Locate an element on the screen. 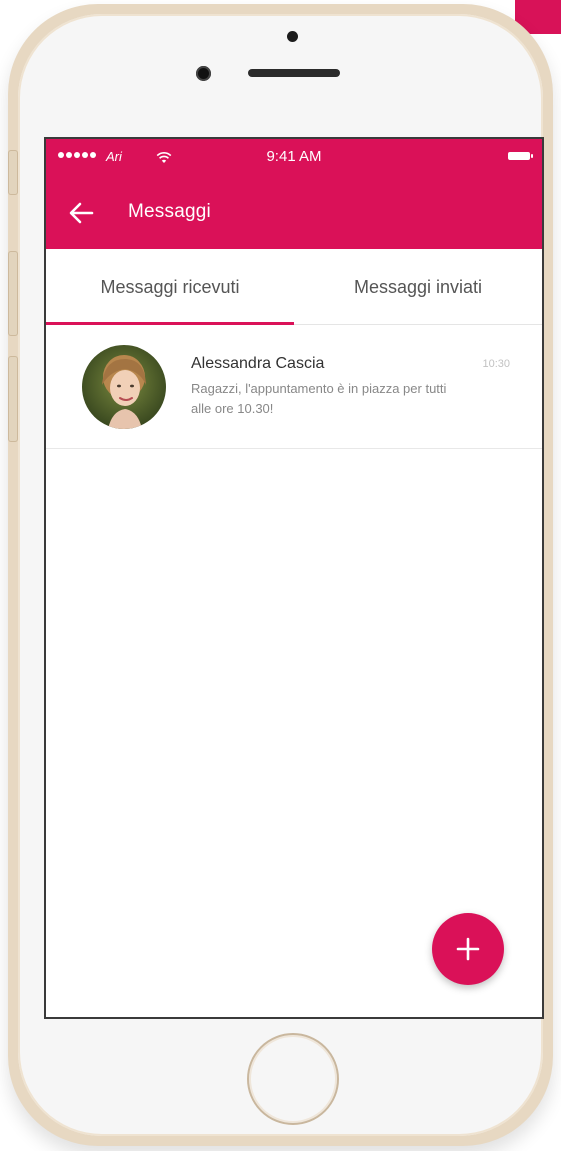  tab-received: Messaggi ricevuti is located at coordinates (170, 287).